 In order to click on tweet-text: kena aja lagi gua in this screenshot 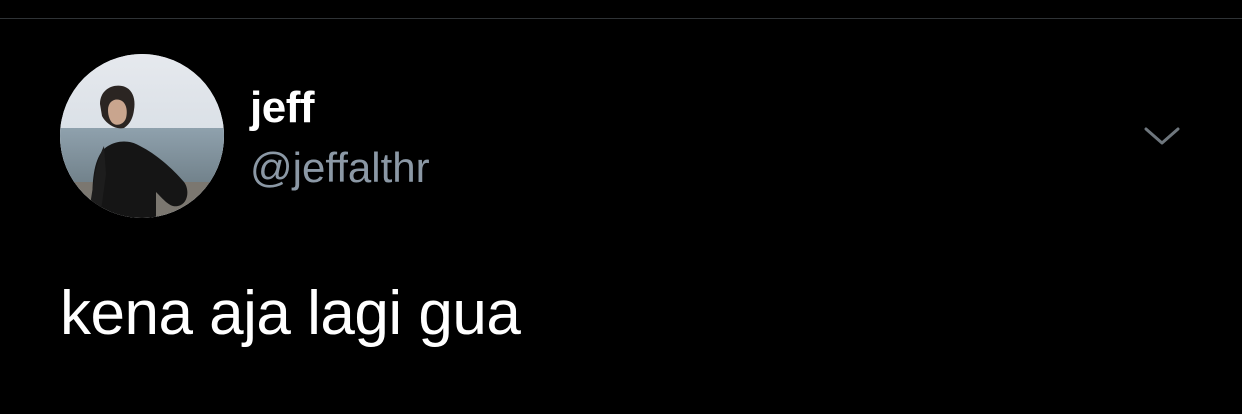, I will do `click(290, 313)`.